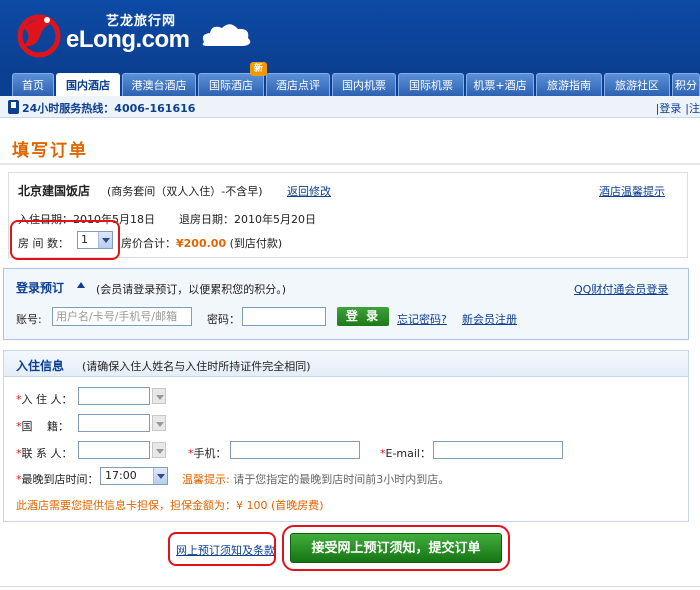 This screenshot has height=590, width=700. I want to click on mobile-label: *手机：, so click(207, 453).